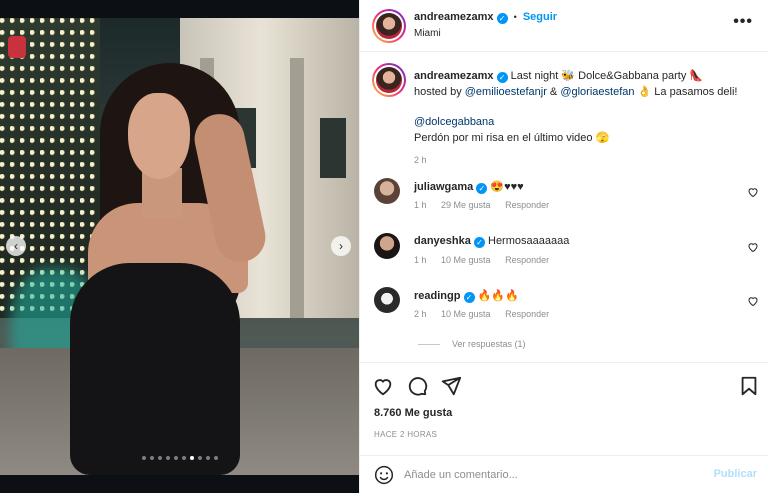  Describe the element at coordinates (564, 309) in the screenshot. I see `comment-item: readingp ✓ 🔥🔥🔥 2 h 10 Me gusta Responder` at that location.